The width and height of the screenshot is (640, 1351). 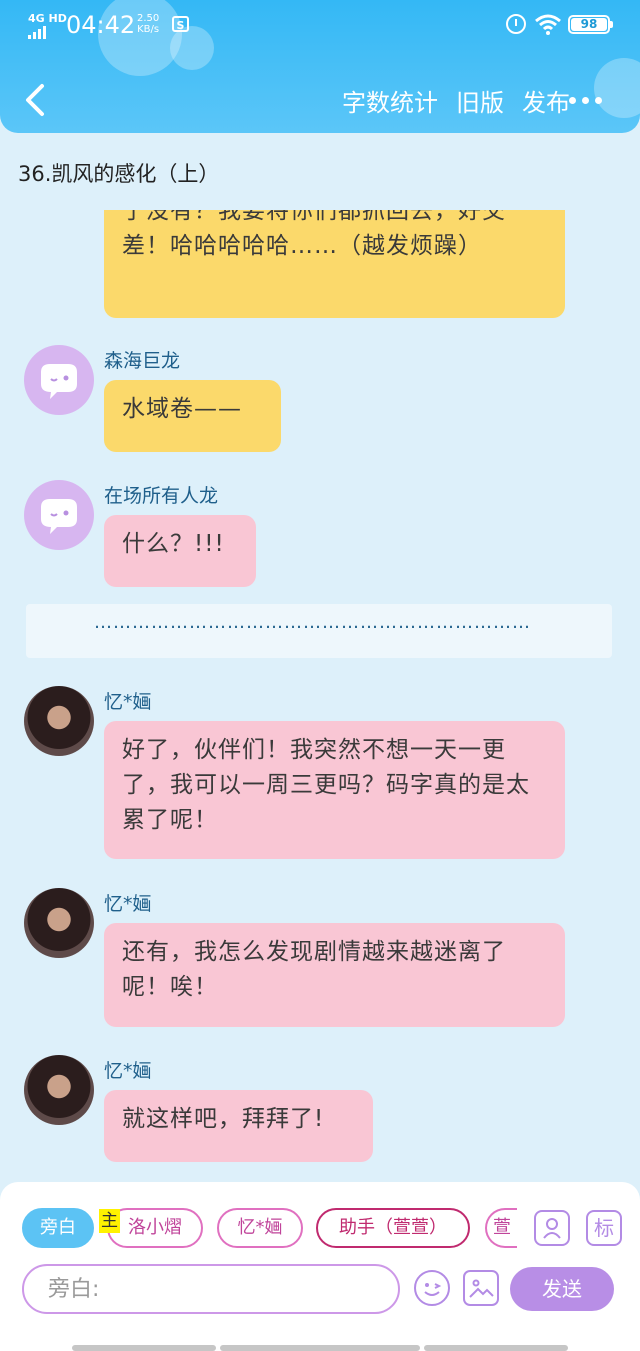 What do you see at coordinates (552, 1228) in the screenshot?
I see `add-role-icon` at bounding box center [552, 1228].